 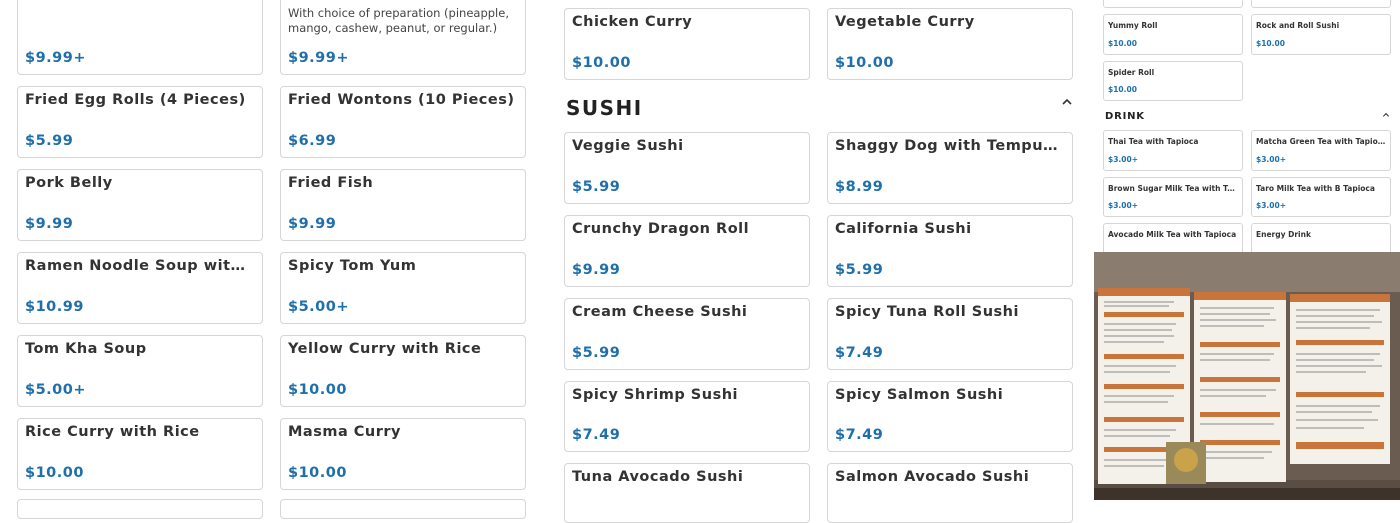 What do you see at coordinates (661, 229) in the screenshot?
I see `menu-item-name: Crunchy Dragon Roll` at bounding box center [661, 229].